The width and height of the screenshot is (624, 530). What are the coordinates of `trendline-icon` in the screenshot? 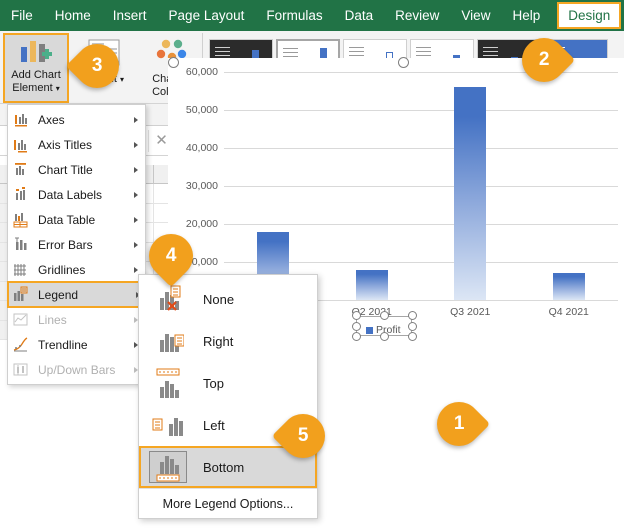 It's located at (21, 344).